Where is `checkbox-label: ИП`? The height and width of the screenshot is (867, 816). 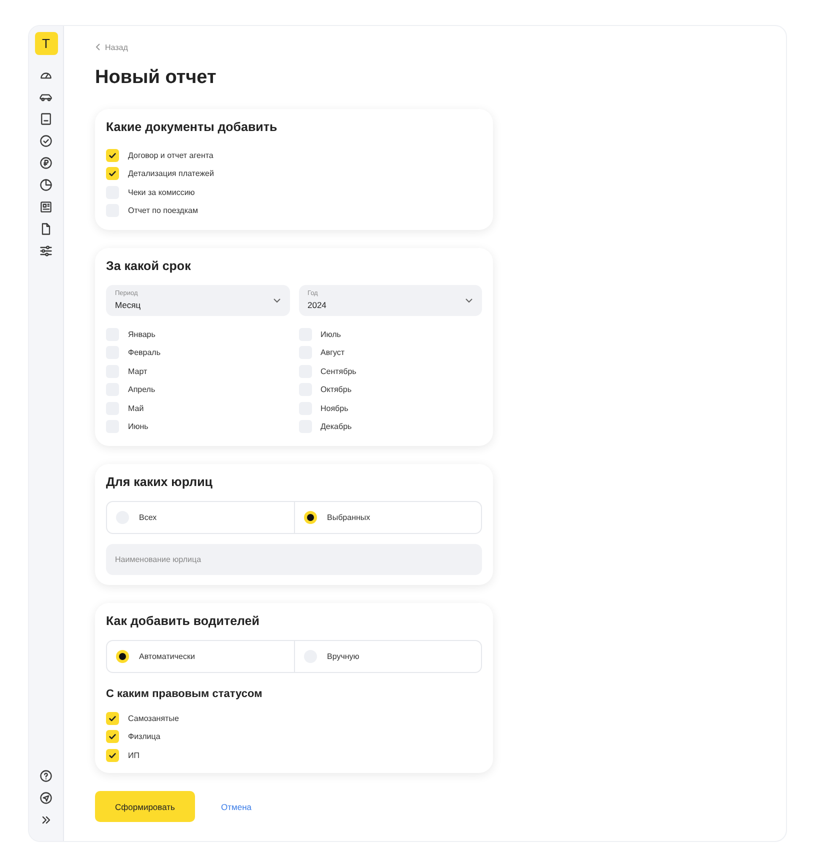 checkbox-label: ИП is located at coordinates (134, 755).